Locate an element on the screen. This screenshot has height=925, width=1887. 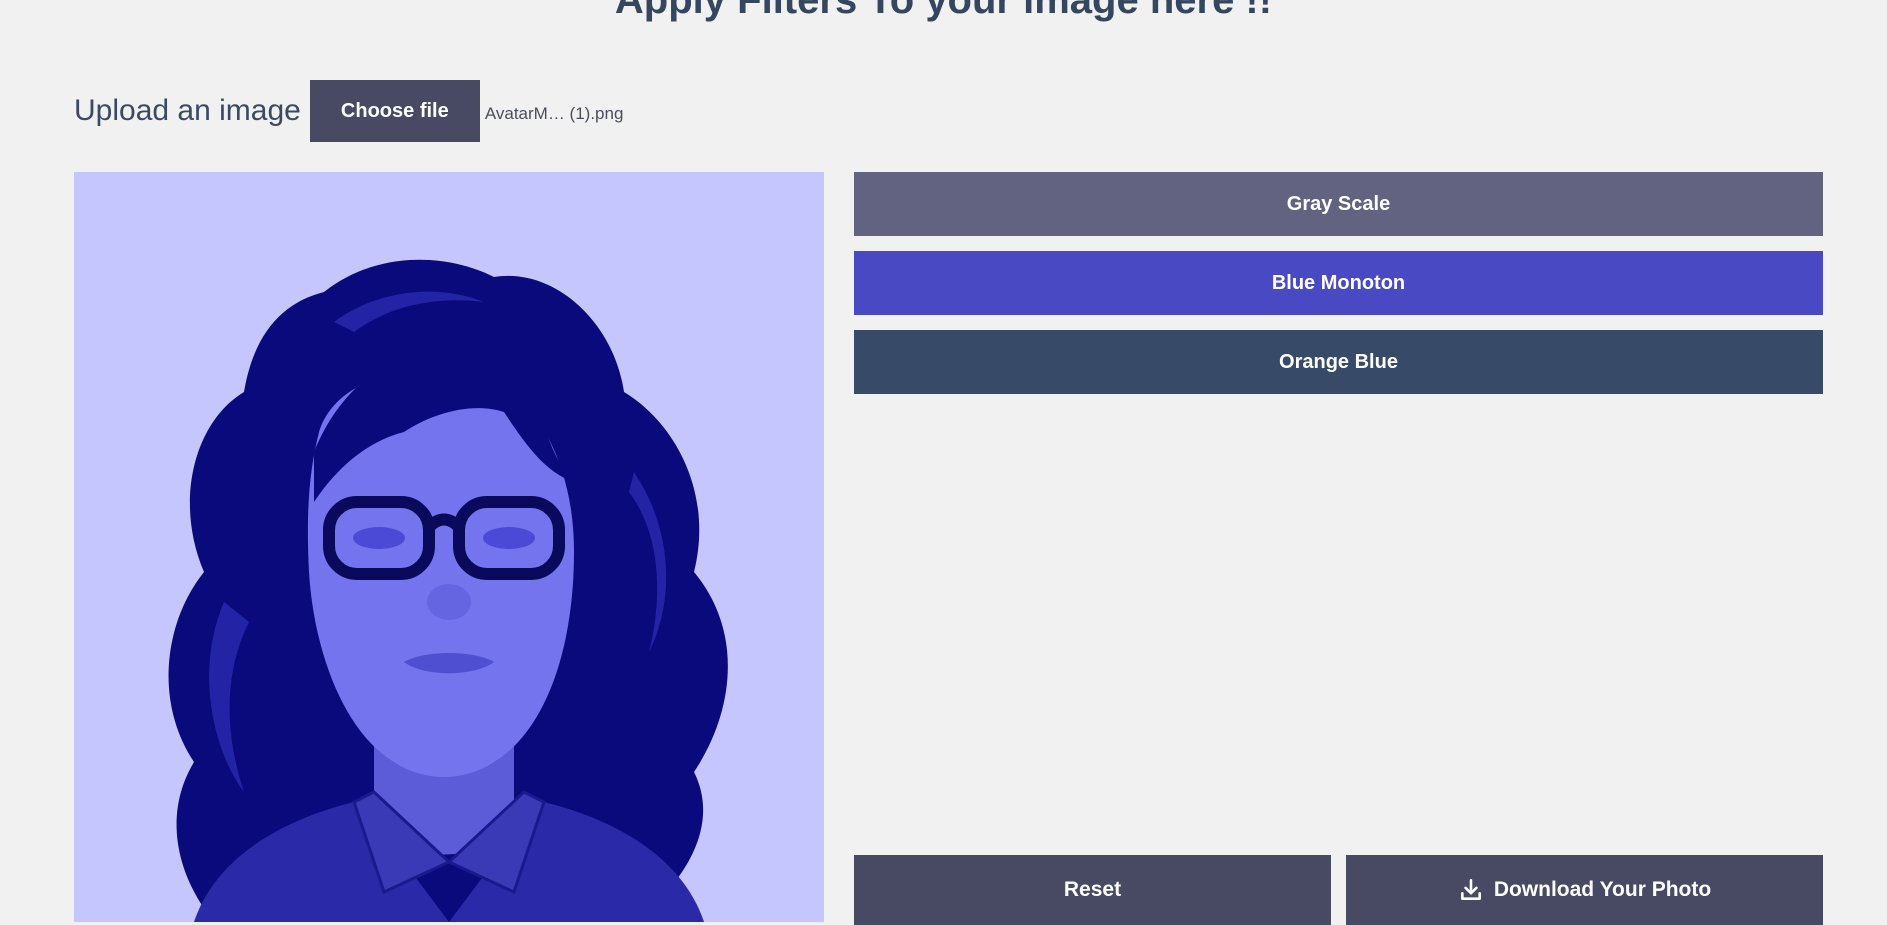
blue-monoton-button: Blue Monoton is located at coordinates (1338, 283).